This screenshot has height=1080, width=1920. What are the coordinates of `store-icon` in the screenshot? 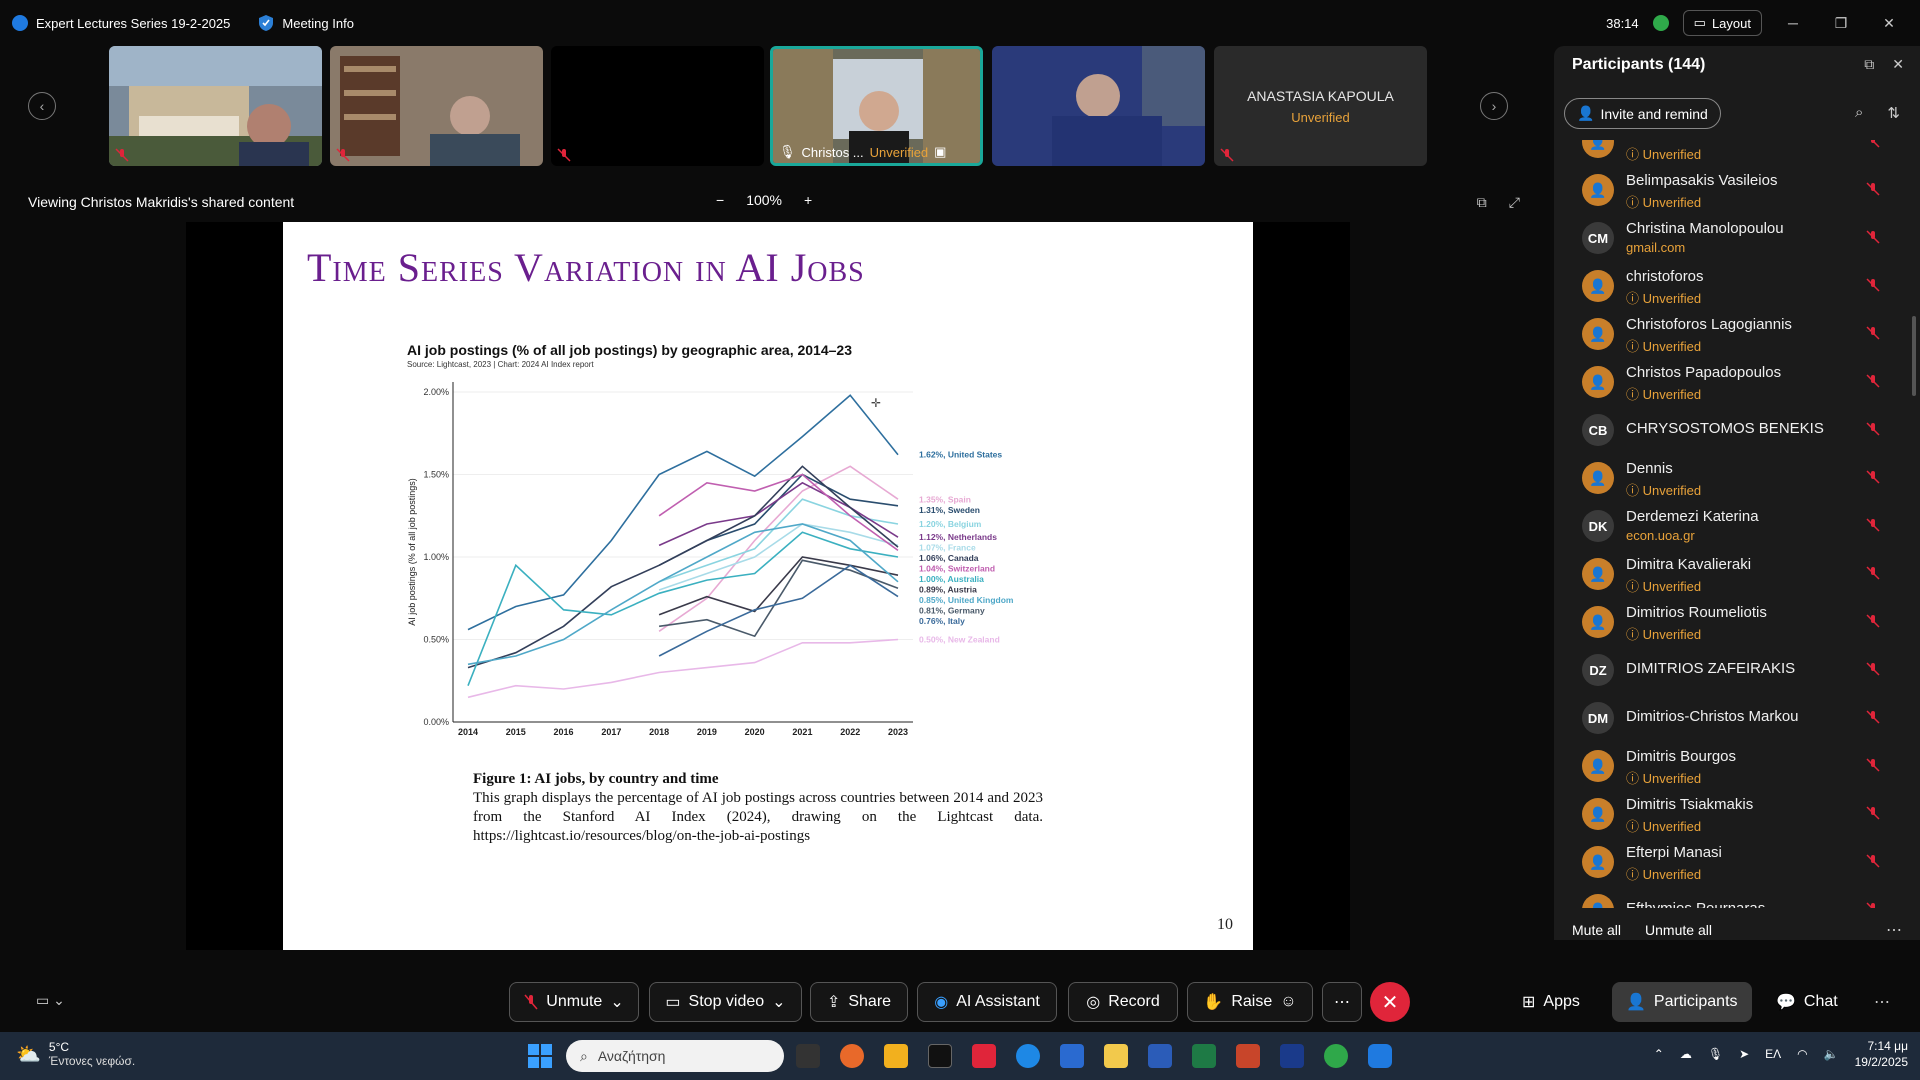 It's located at (1072, 1056).